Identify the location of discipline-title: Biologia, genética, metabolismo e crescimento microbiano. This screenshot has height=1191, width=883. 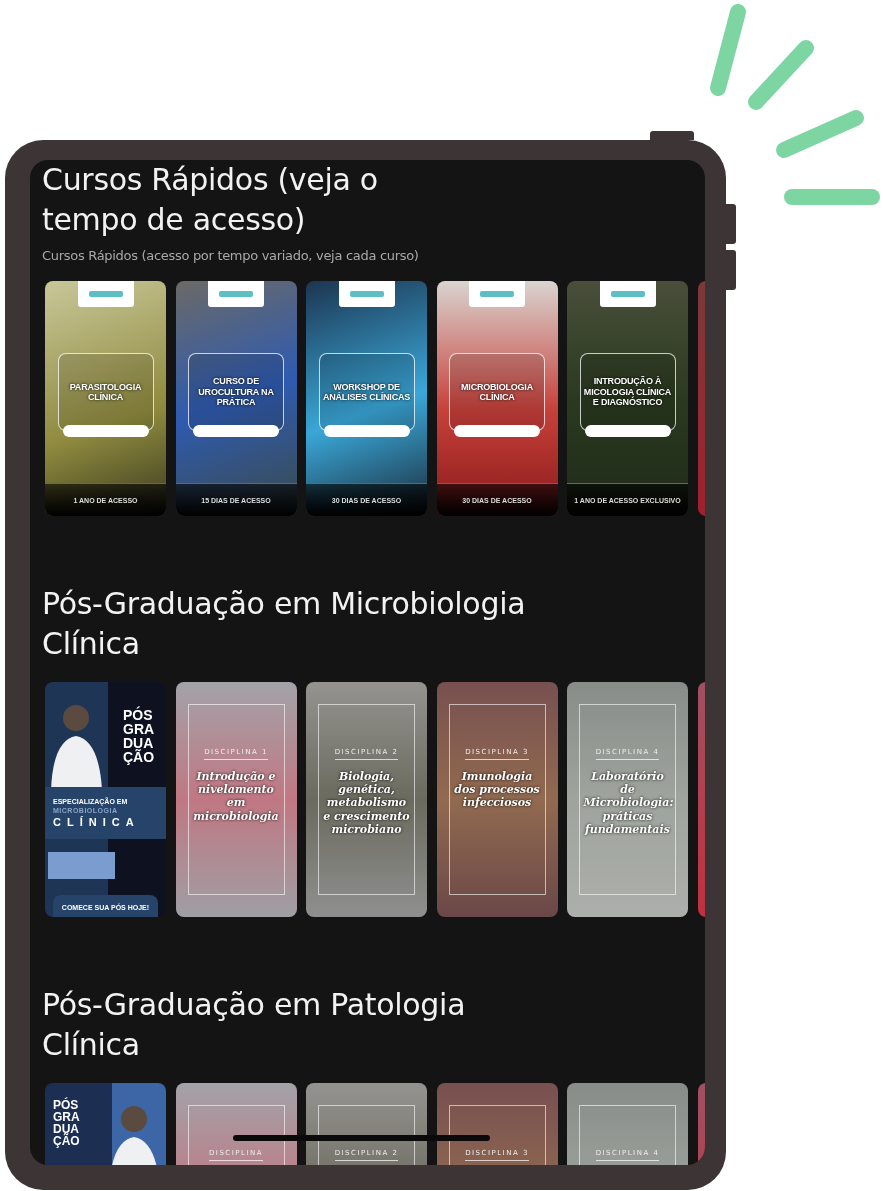
(366, 803).